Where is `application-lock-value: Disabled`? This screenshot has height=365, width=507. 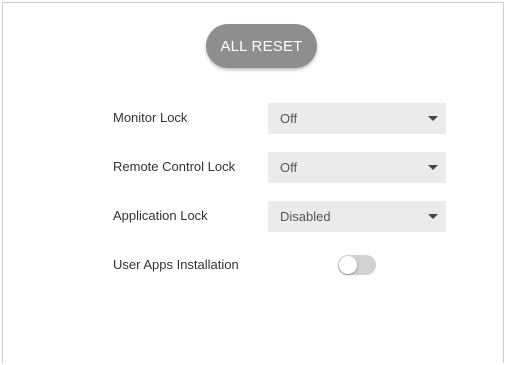
application-lock-value: Disabled is located at coordinates (305, 216).